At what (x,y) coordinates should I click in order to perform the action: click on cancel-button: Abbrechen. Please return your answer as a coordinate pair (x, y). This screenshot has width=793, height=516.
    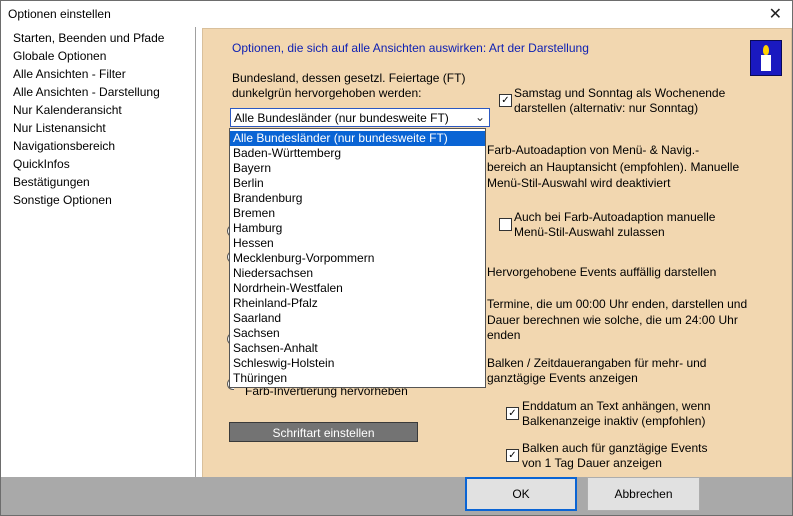
    Looking at the image, I should click on (643, 494).